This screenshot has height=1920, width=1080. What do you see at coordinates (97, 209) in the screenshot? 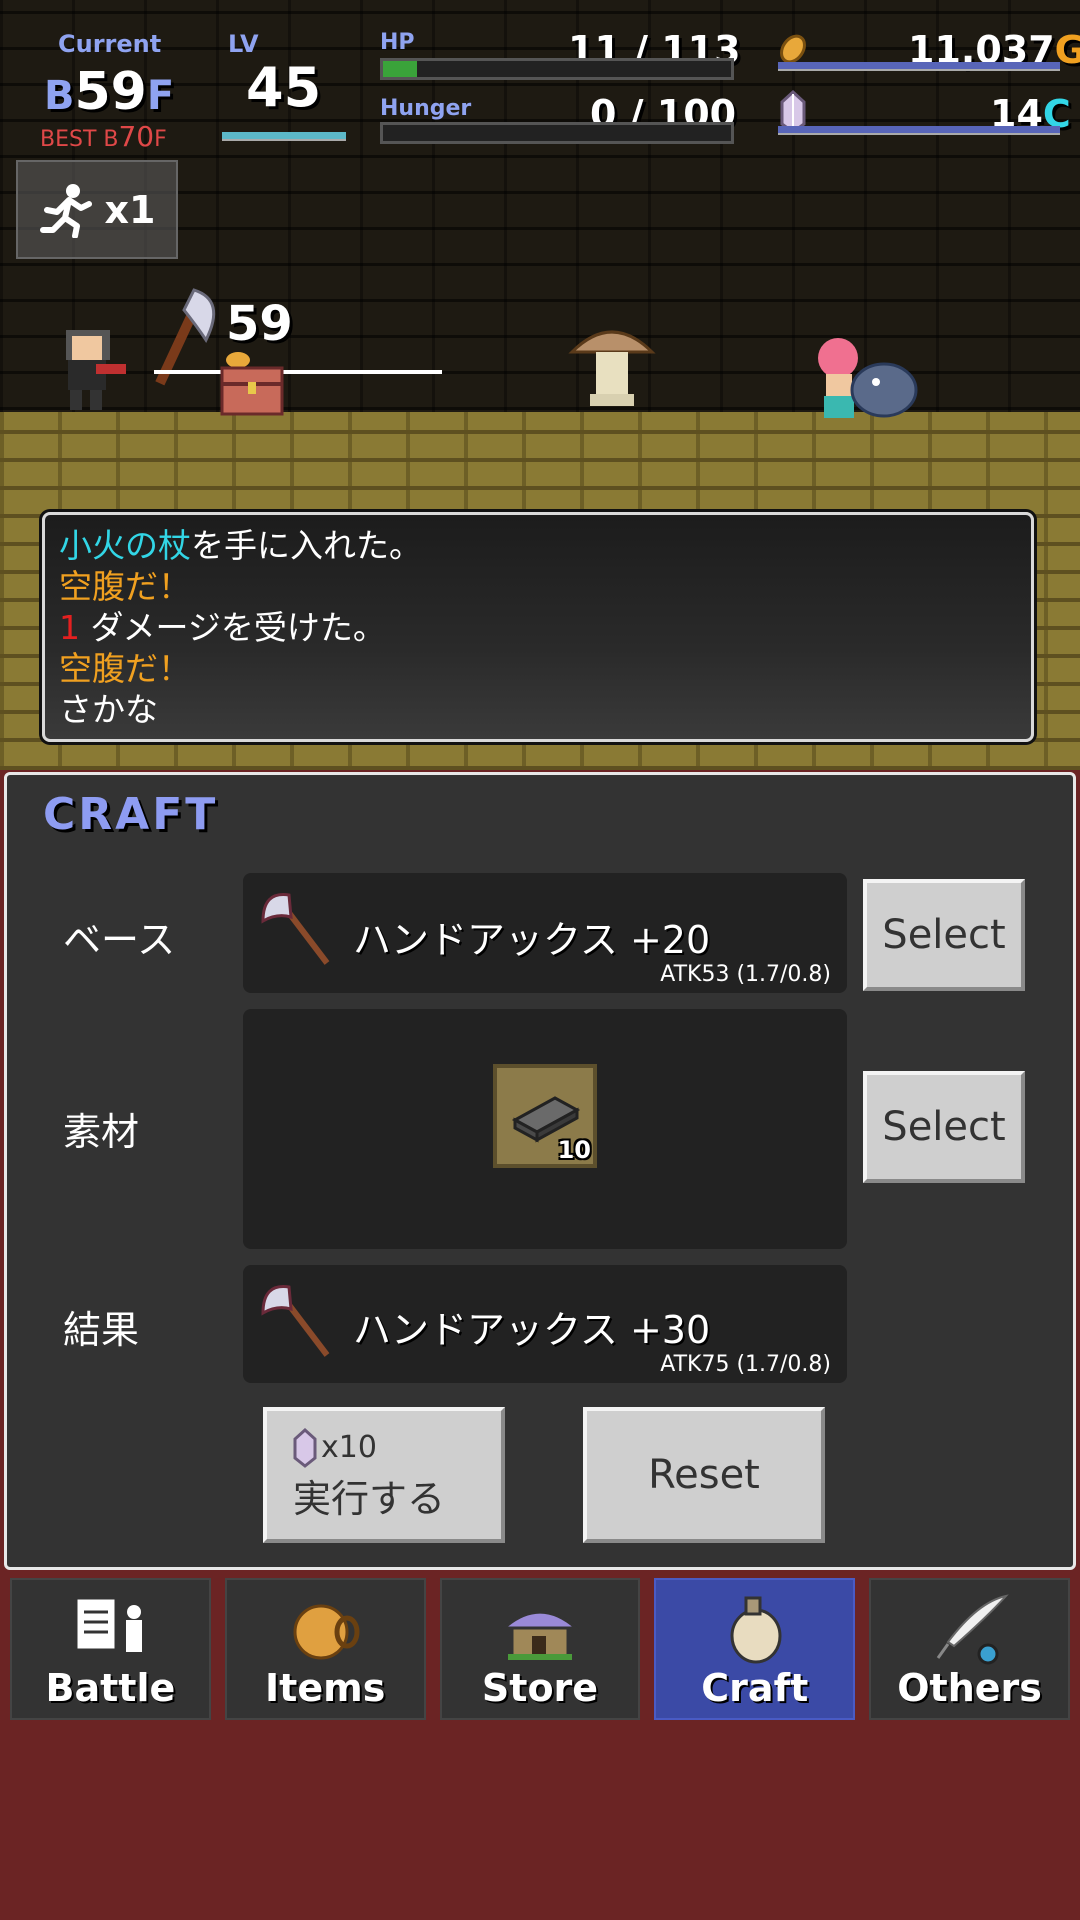
I see `speed-toggle-button: x1` at bounding box center [97, 209].